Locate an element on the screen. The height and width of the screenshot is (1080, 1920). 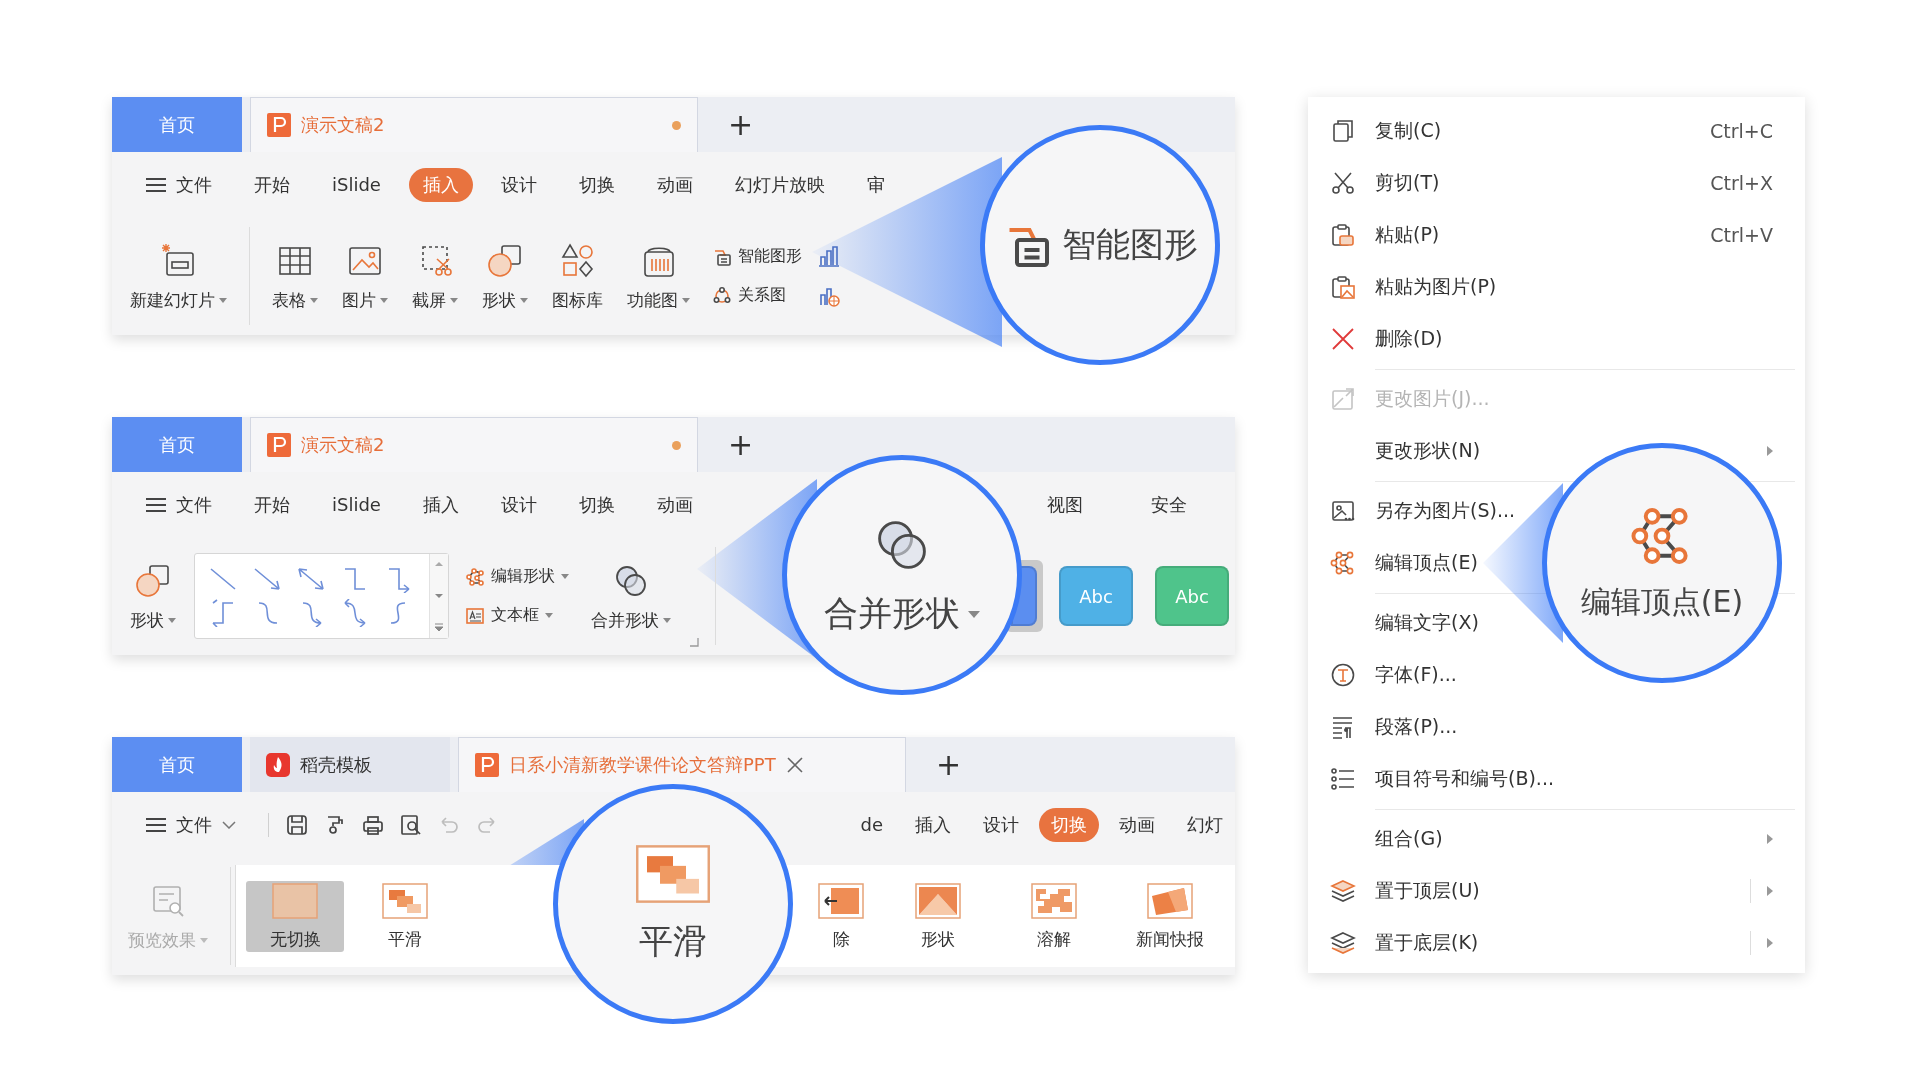
menu-item: 编辑顶点(E) is located at coordinates (1397, 563).